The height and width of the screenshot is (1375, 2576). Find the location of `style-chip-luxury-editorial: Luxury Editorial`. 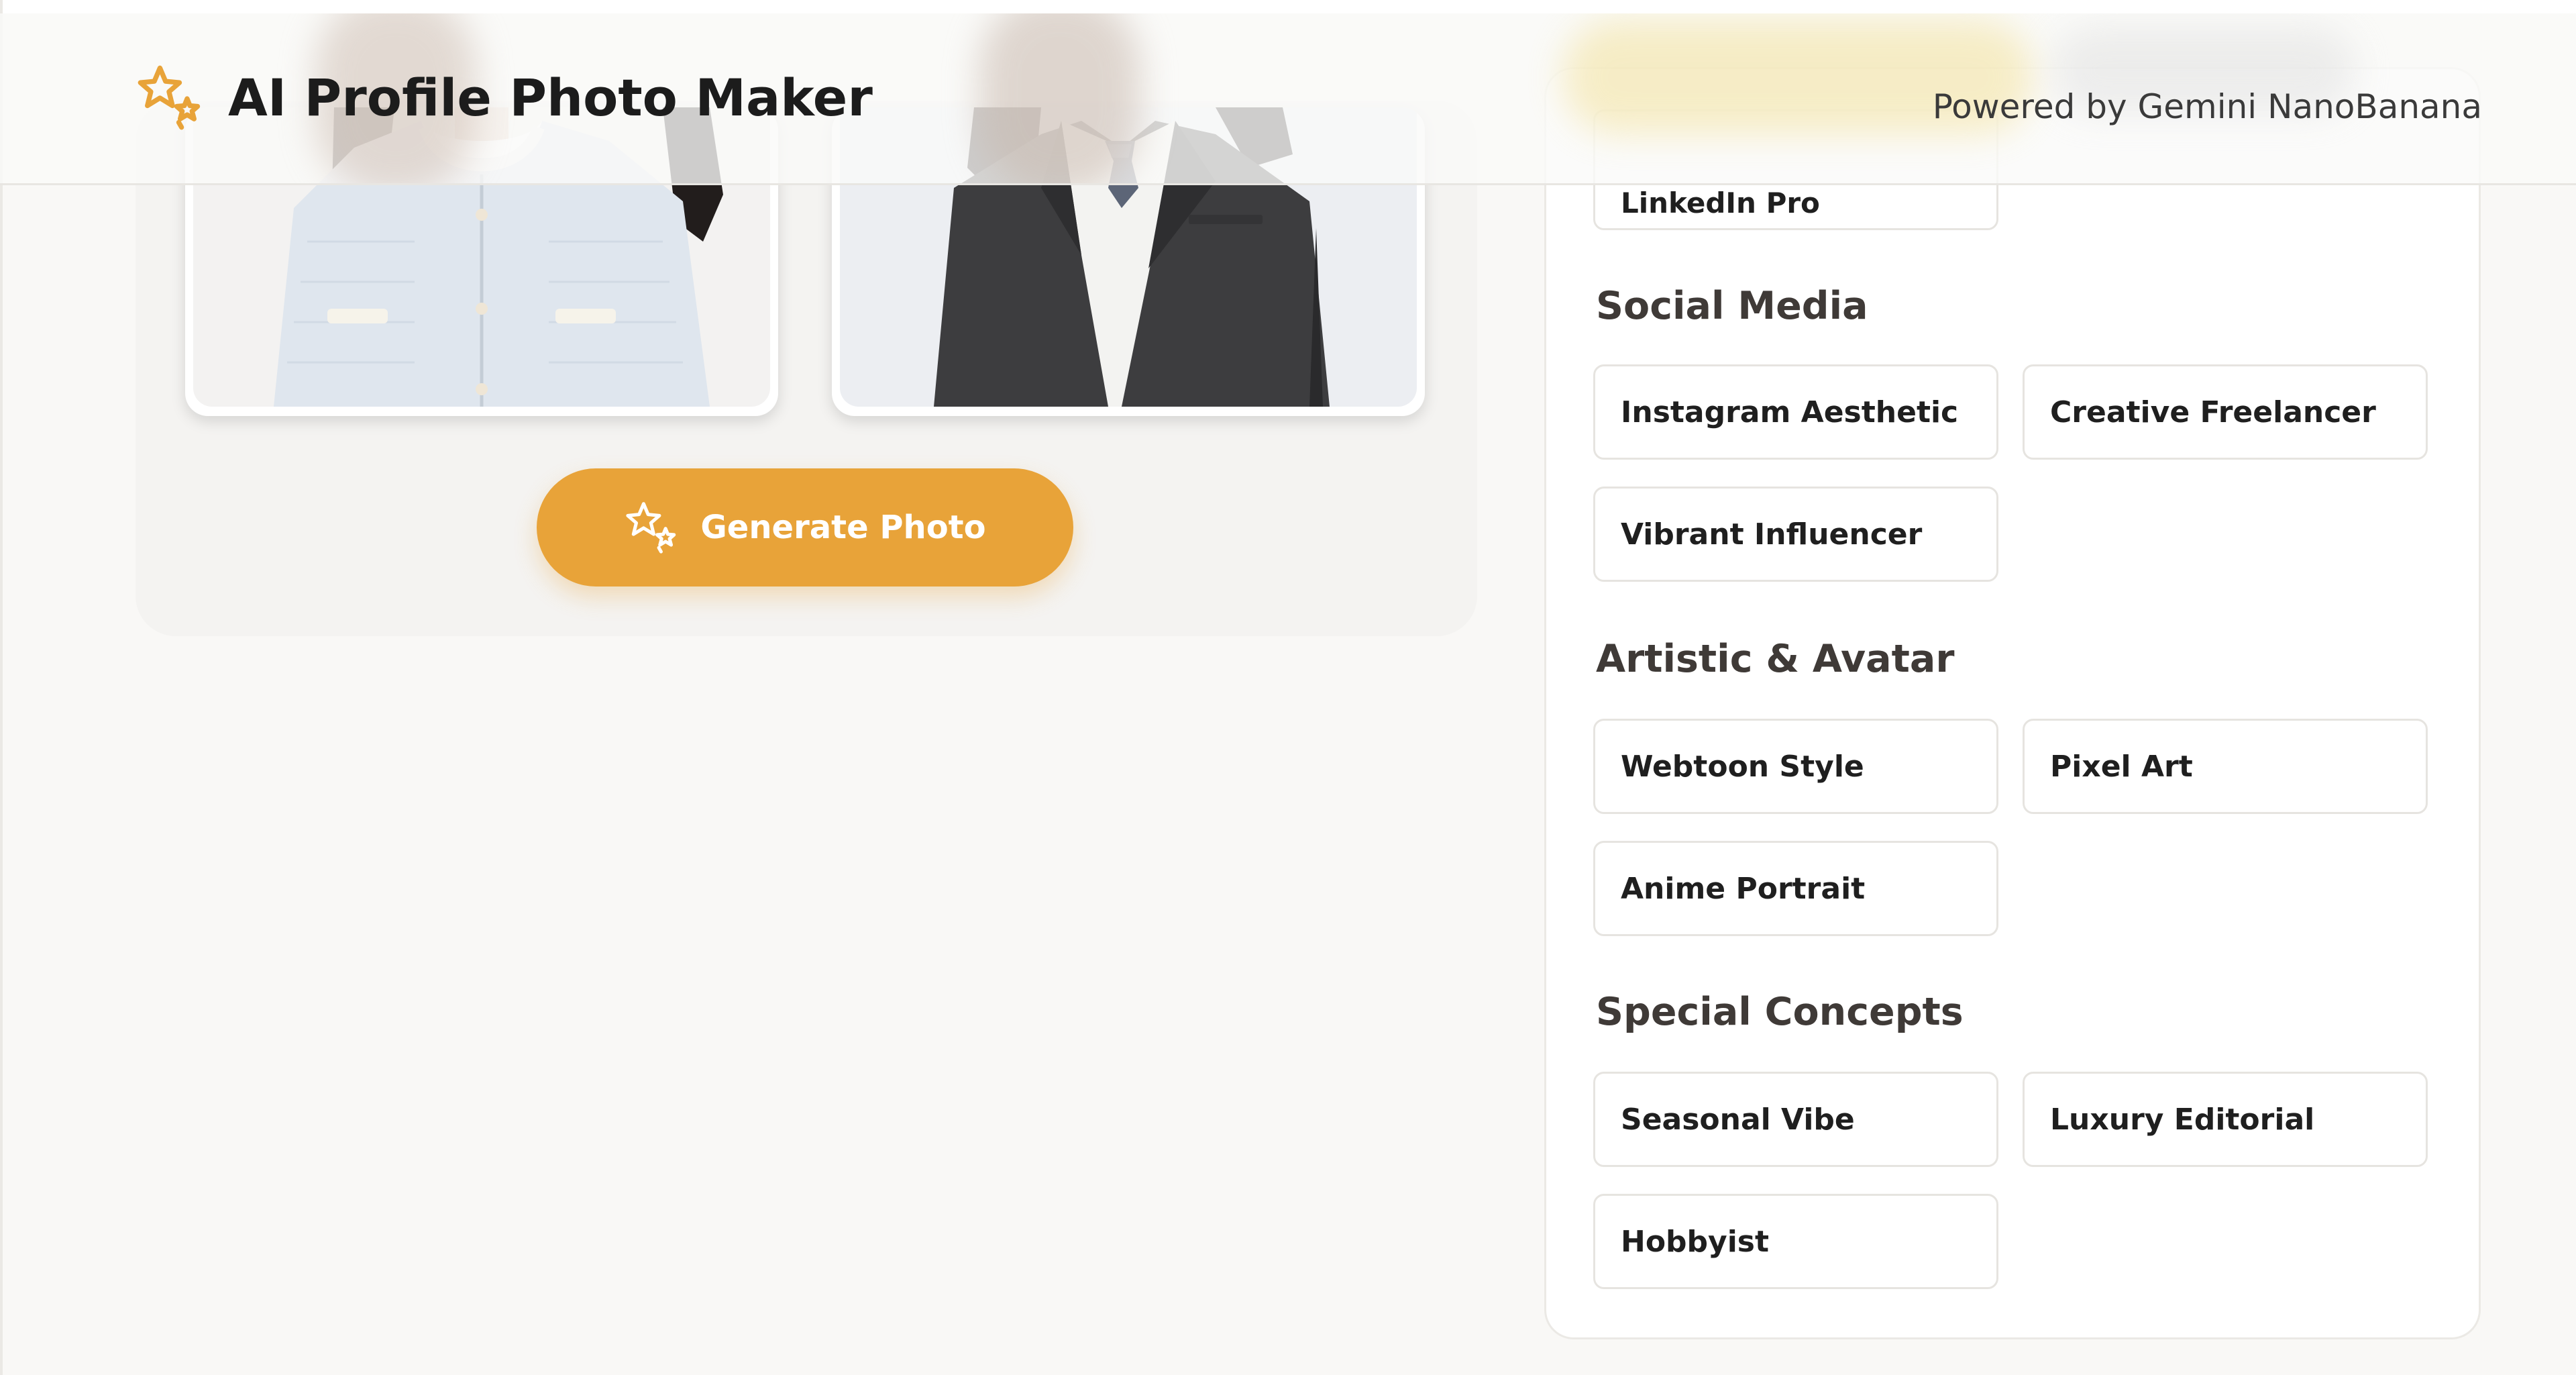

style-chip-luxury-editorial: Luxury Editorial is located at coordinates (2225, 1120).